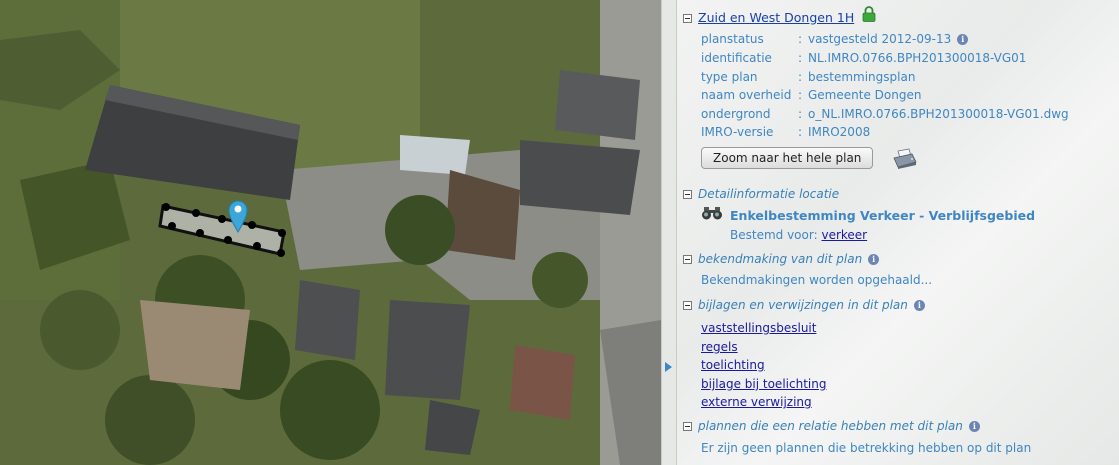  What do you see at coordinates (668, 367) in the screenshot?
I see `collapse-arrow-icon` at bounding box center [668, 367].